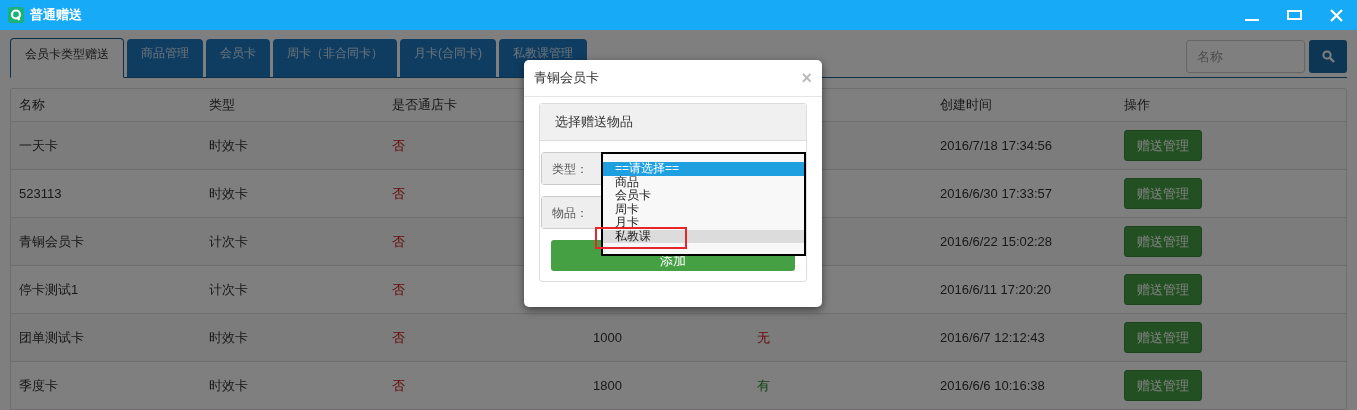 The width and height of the screenshot is (1357, 410). What do you see at coordinates (1294, 15) in the screenshot?
I see `maximize-icon` at bounding box center [1294, 15].